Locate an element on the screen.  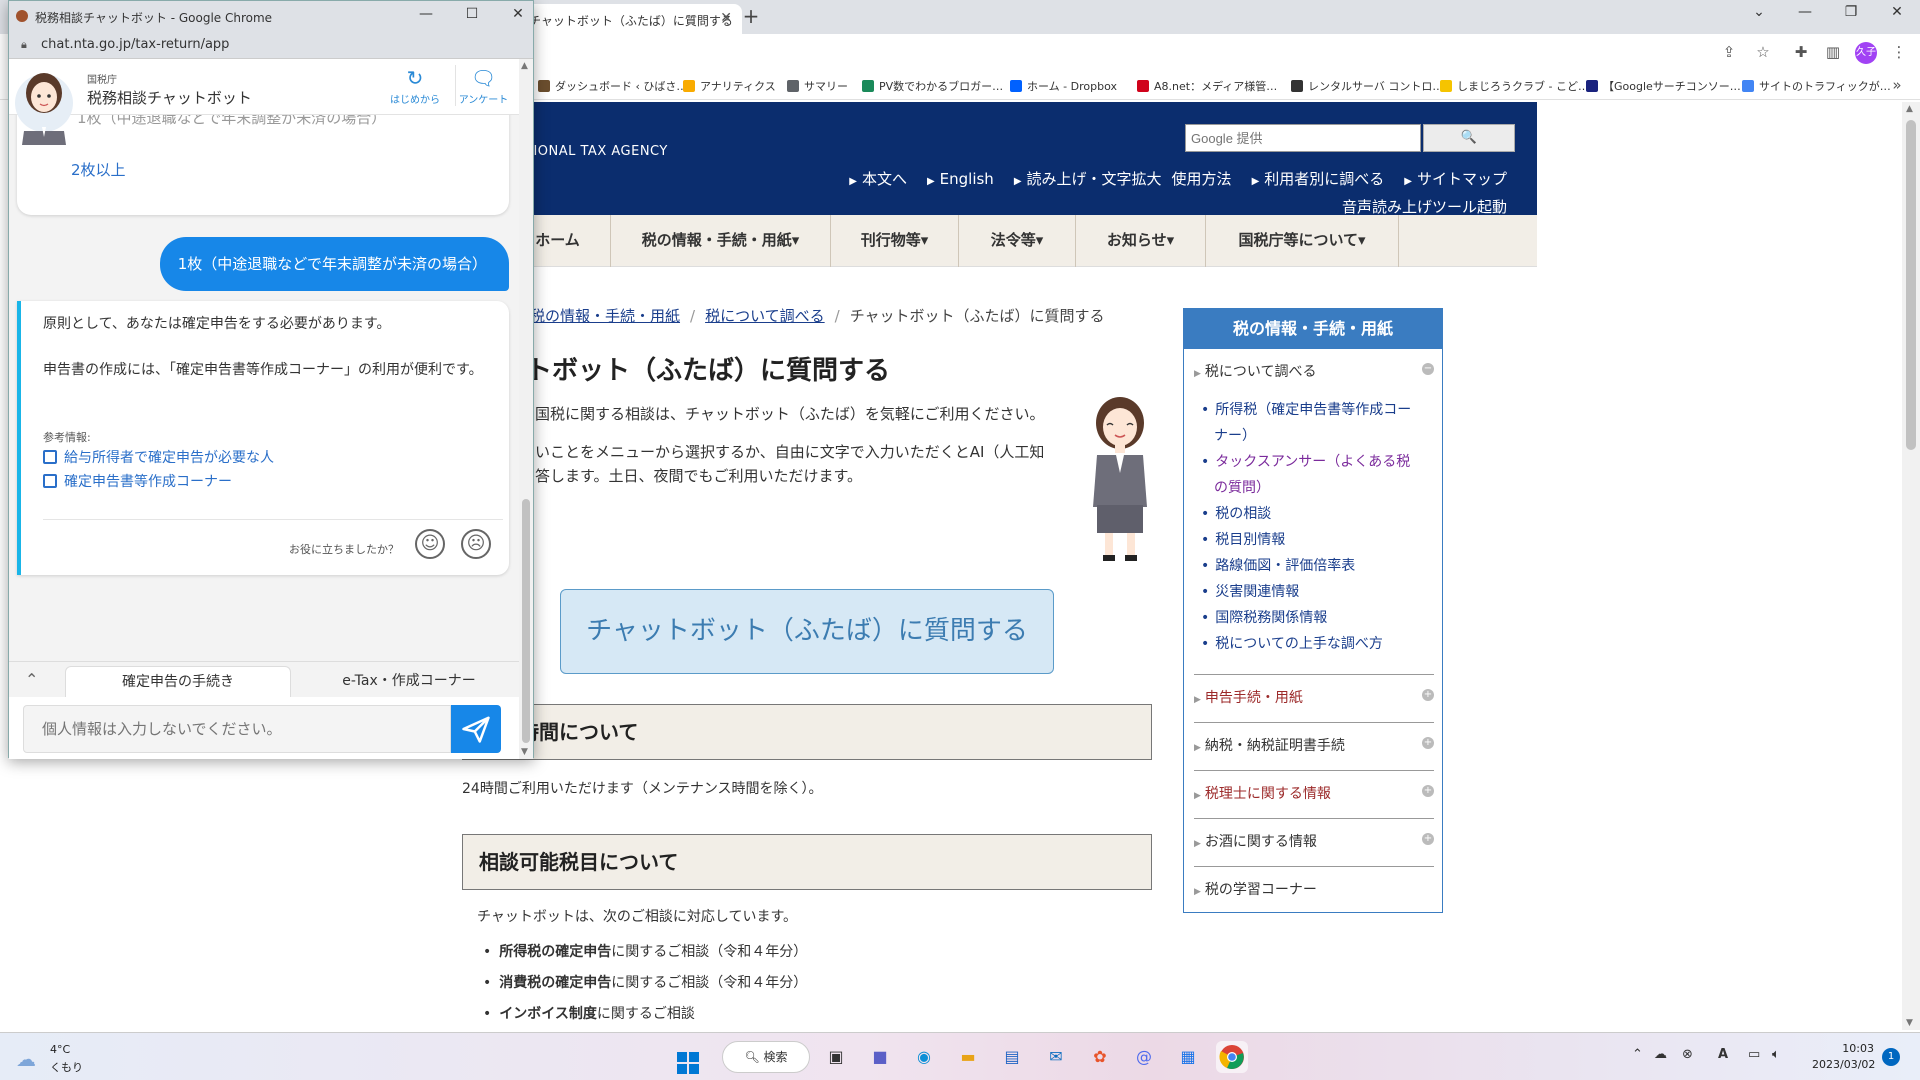
nav-item: 税の情報・手続・用紙▾ is located at coordinates (721, 241).